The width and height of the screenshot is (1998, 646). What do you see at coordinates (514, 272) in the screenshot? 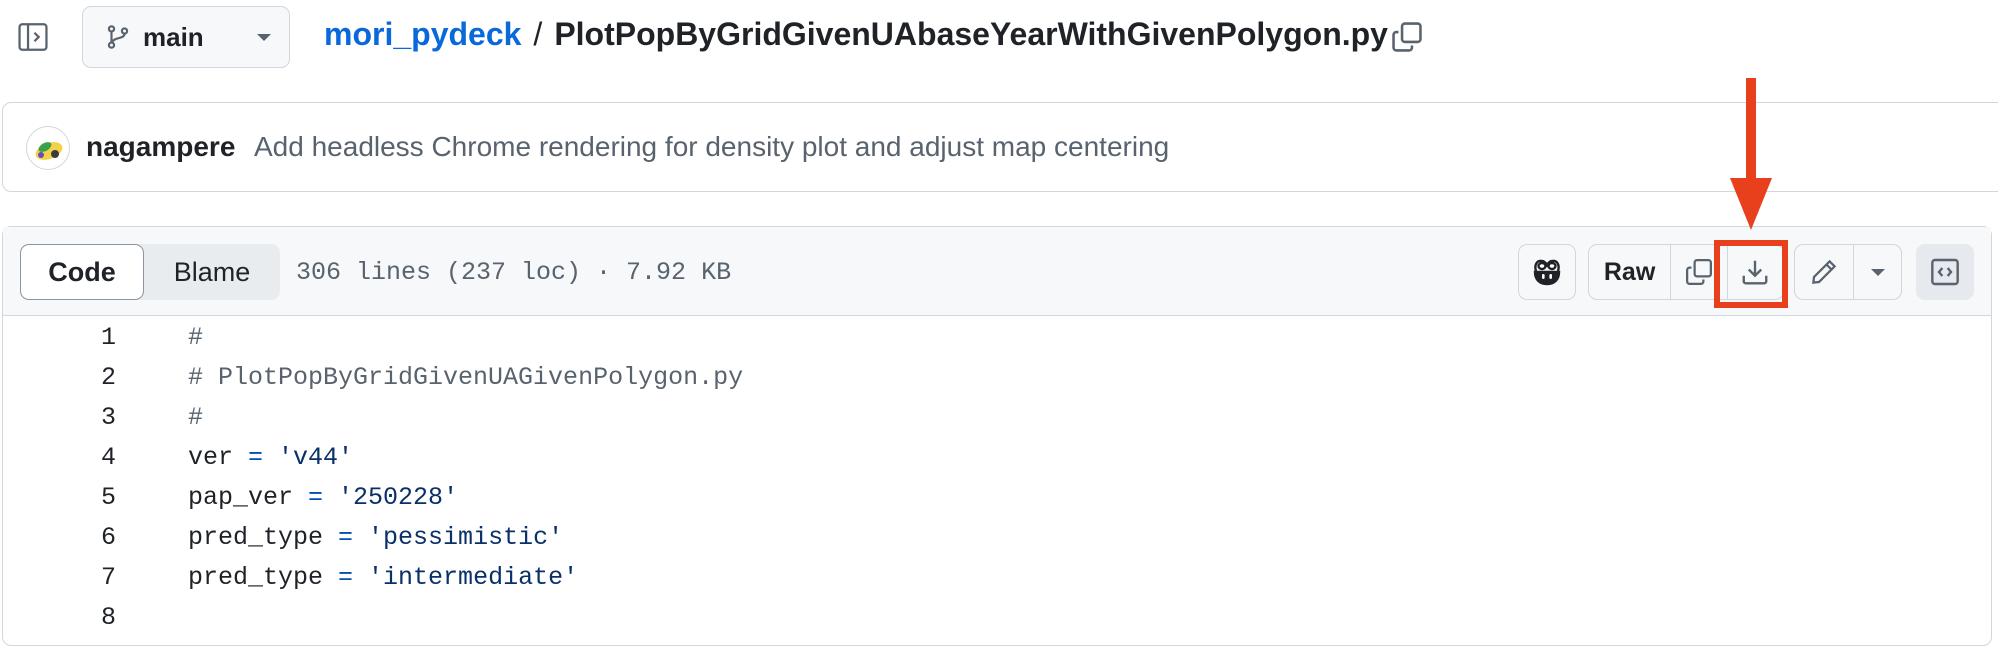
I see `file-info: 306 lines (237 loc) · 7.92 KB` at bounding box center [514, 272].